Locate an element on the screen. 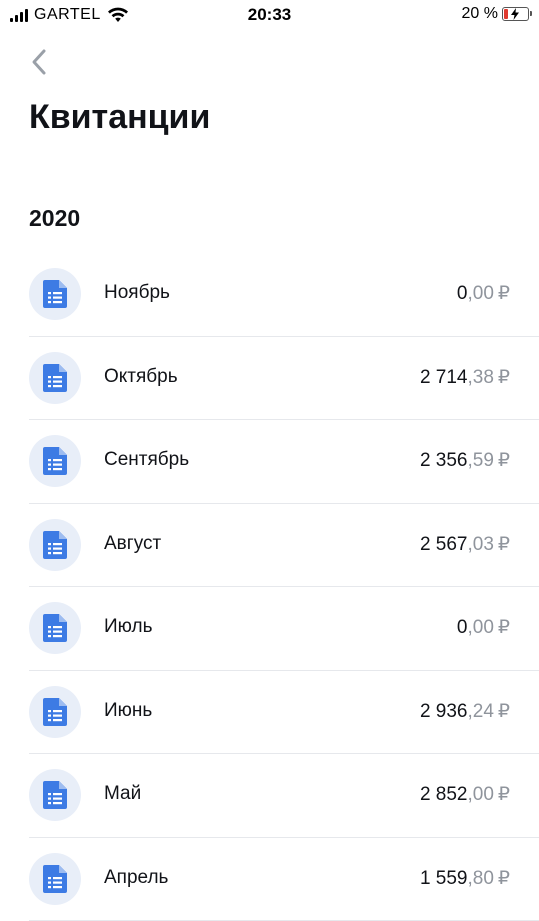  amount-decimal: 80 is located at coordinates (483, 878).